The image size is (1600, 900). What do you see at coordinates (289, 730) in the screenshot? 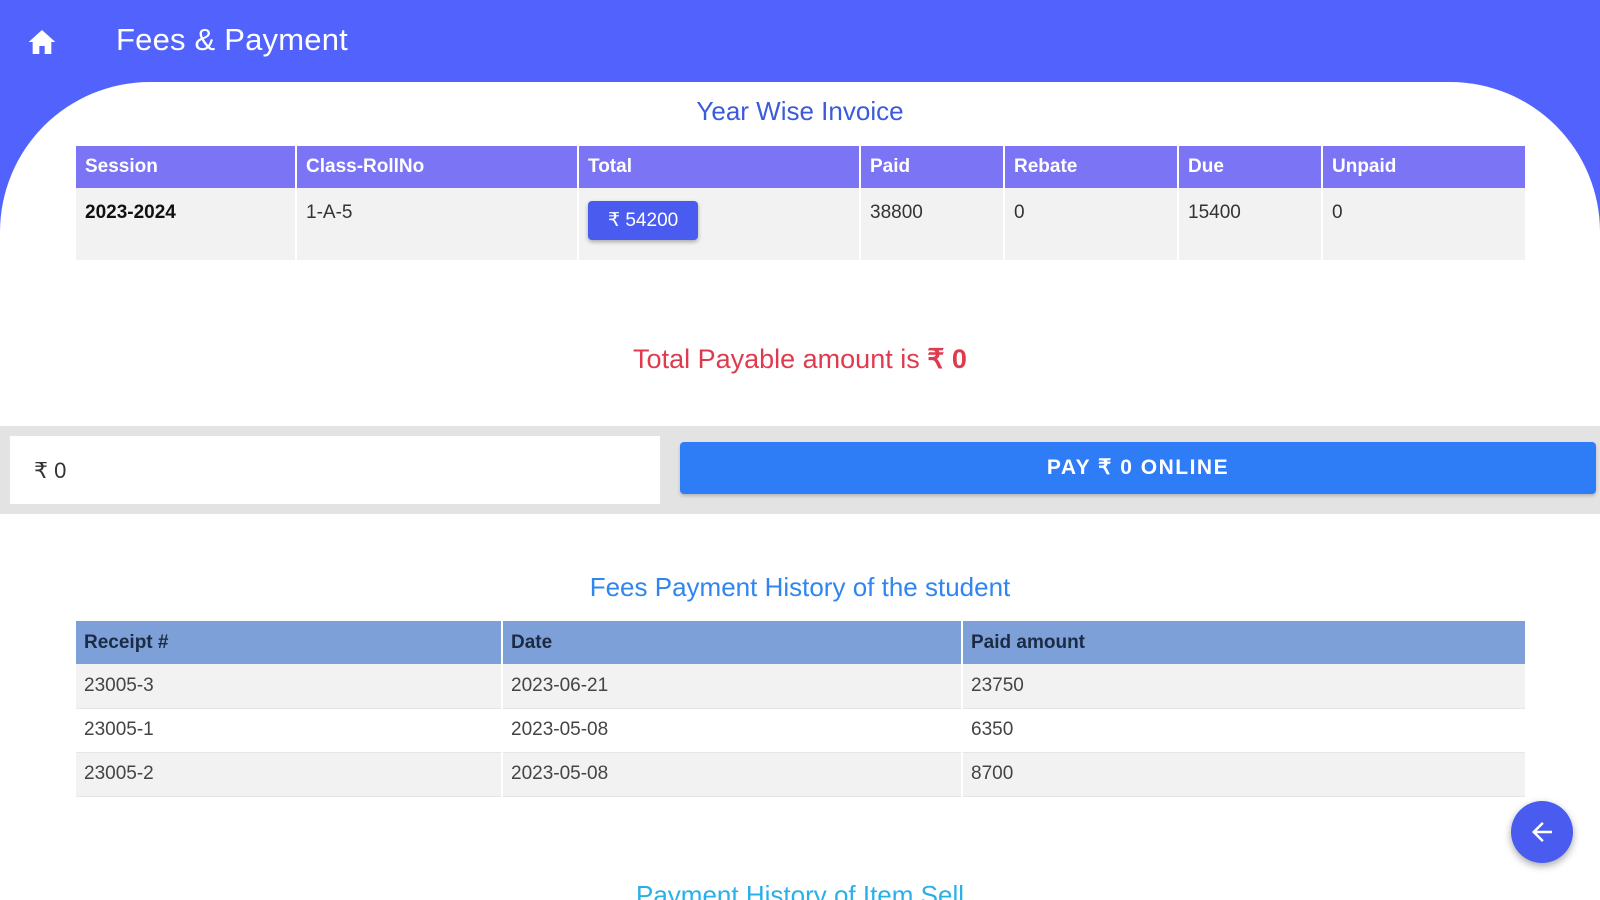
I see `cell-receipt: 23005-1` at bounding box center [289, 730].